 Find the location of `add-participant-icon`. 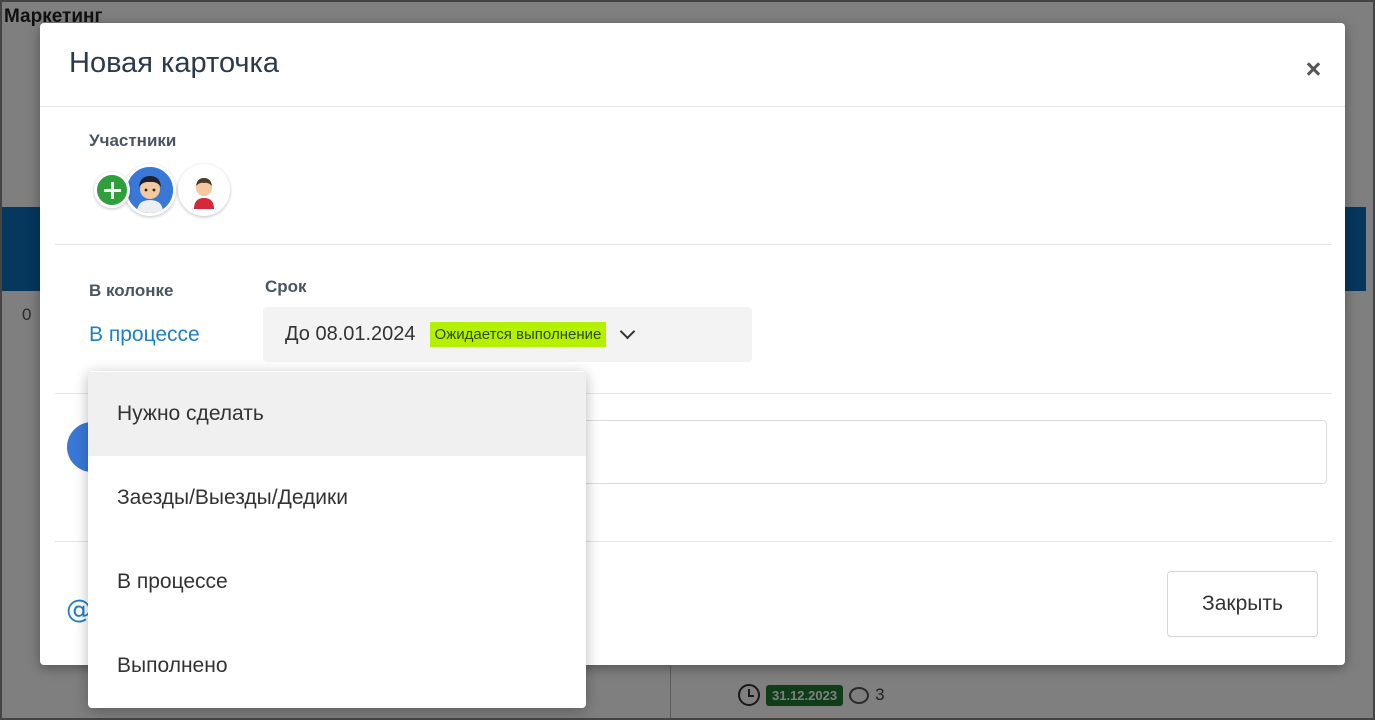

add-participant-icon is located at coordinates (112, 190).